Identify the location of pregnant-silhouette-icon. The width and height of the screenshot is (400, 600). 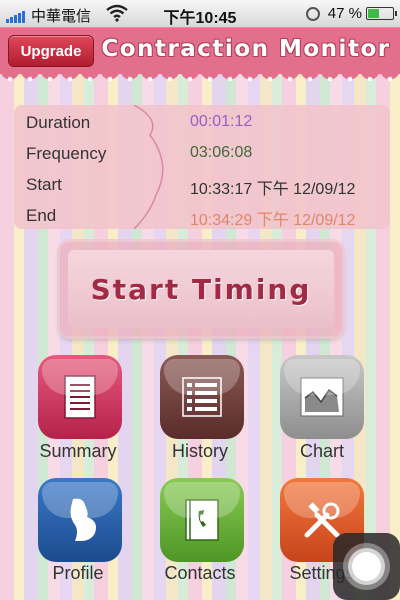
(83, 519).